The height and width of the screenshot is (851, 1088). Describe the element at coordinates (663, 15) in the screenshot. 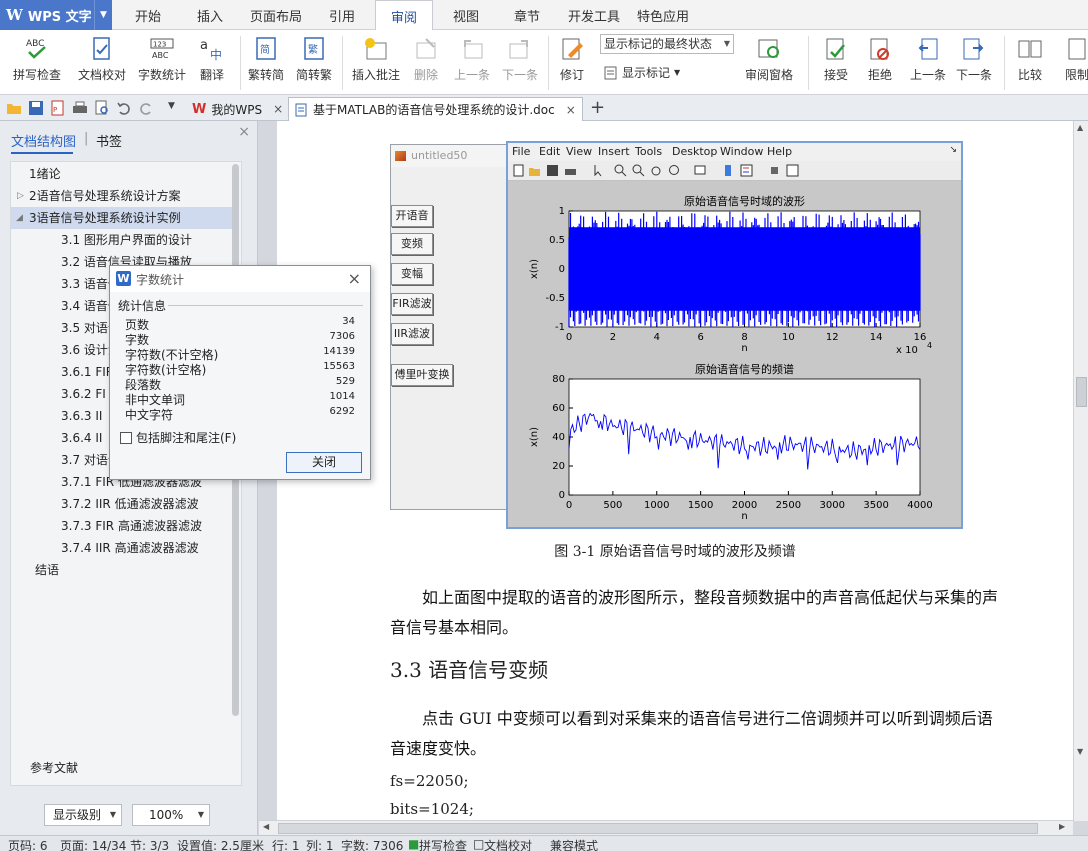

I see `tab-special: 特色应用` at that location.